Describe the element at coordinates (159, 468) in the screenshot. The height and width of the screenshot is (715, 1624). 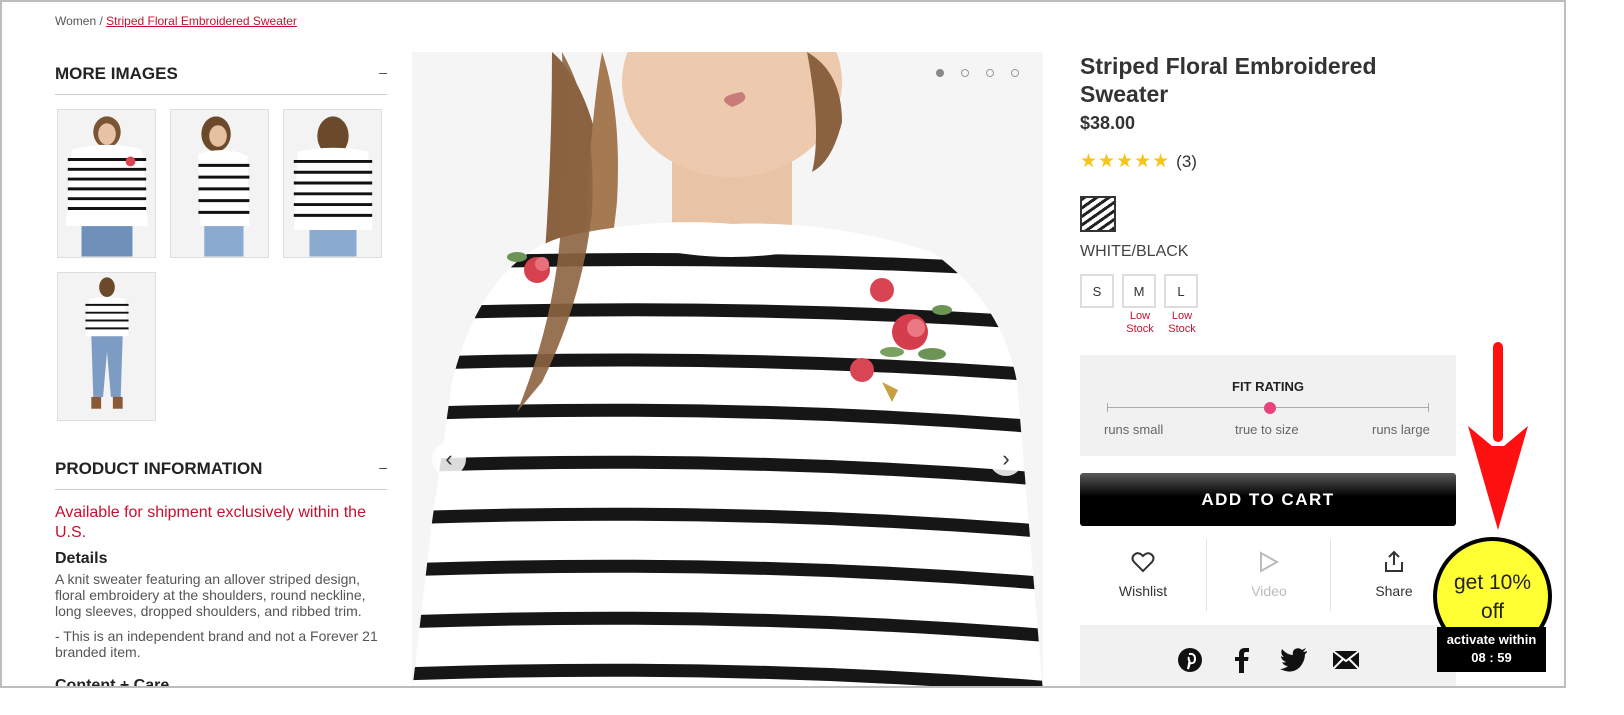
I see `product-information-title: PRODUCT INFORMATION` at that location.